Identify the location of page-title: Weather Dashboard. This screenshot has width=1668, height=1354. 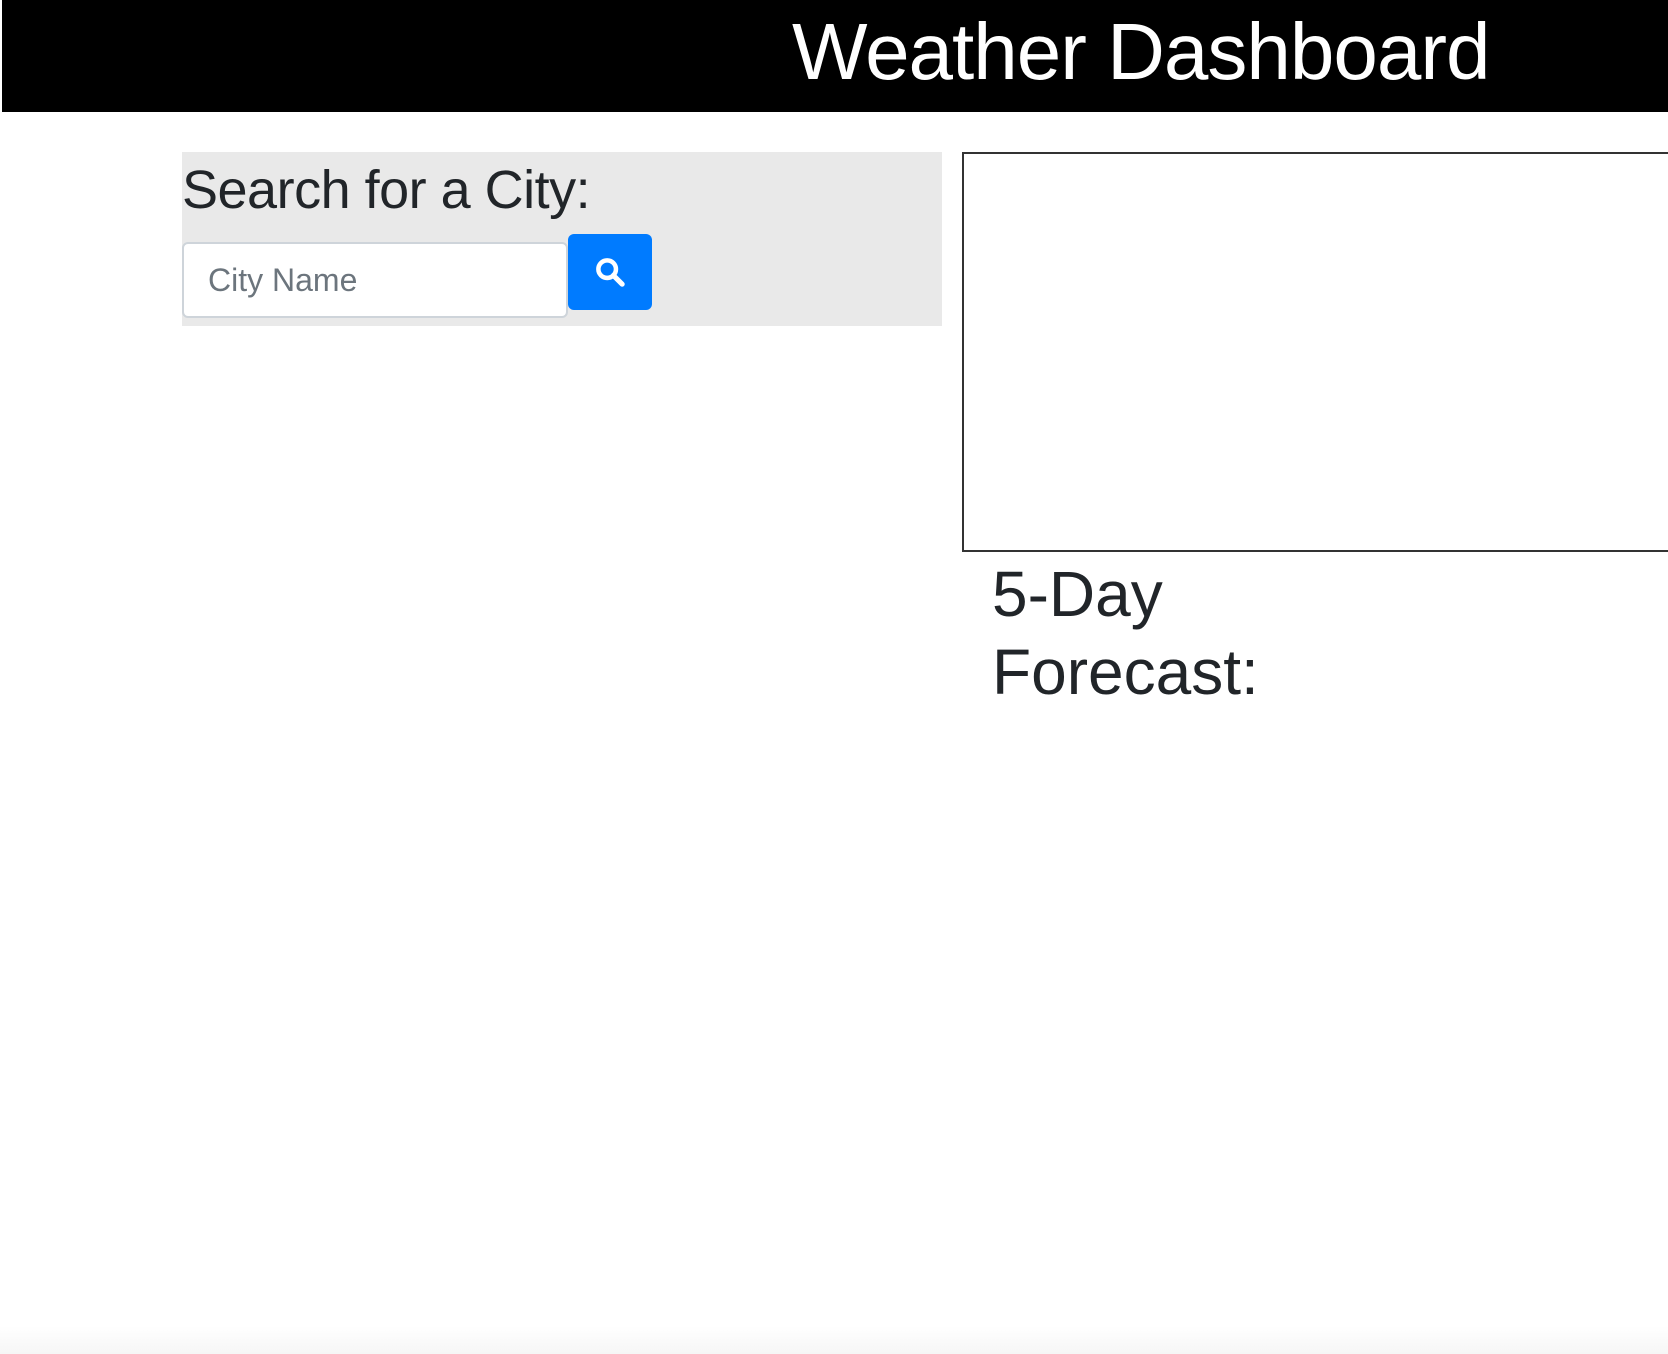
(1141, 51).